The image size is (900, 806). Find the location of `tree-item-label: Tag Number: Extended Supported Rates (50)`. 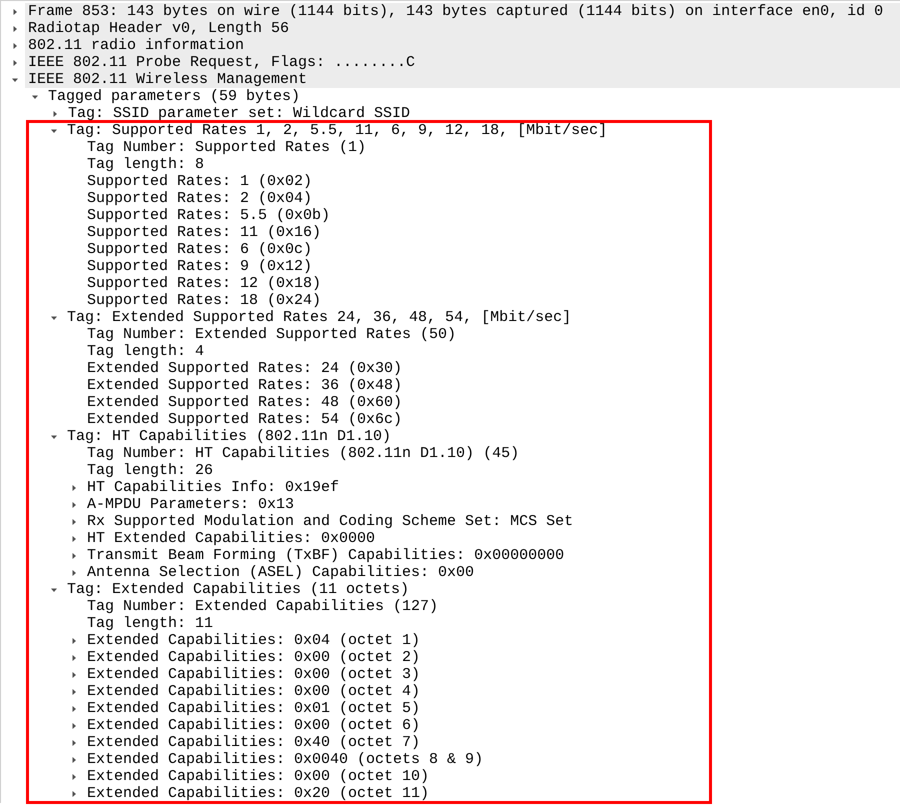

tree-item-label: Tag Number: Extended Supported Rates (50) is located at coordinates (270, 334).